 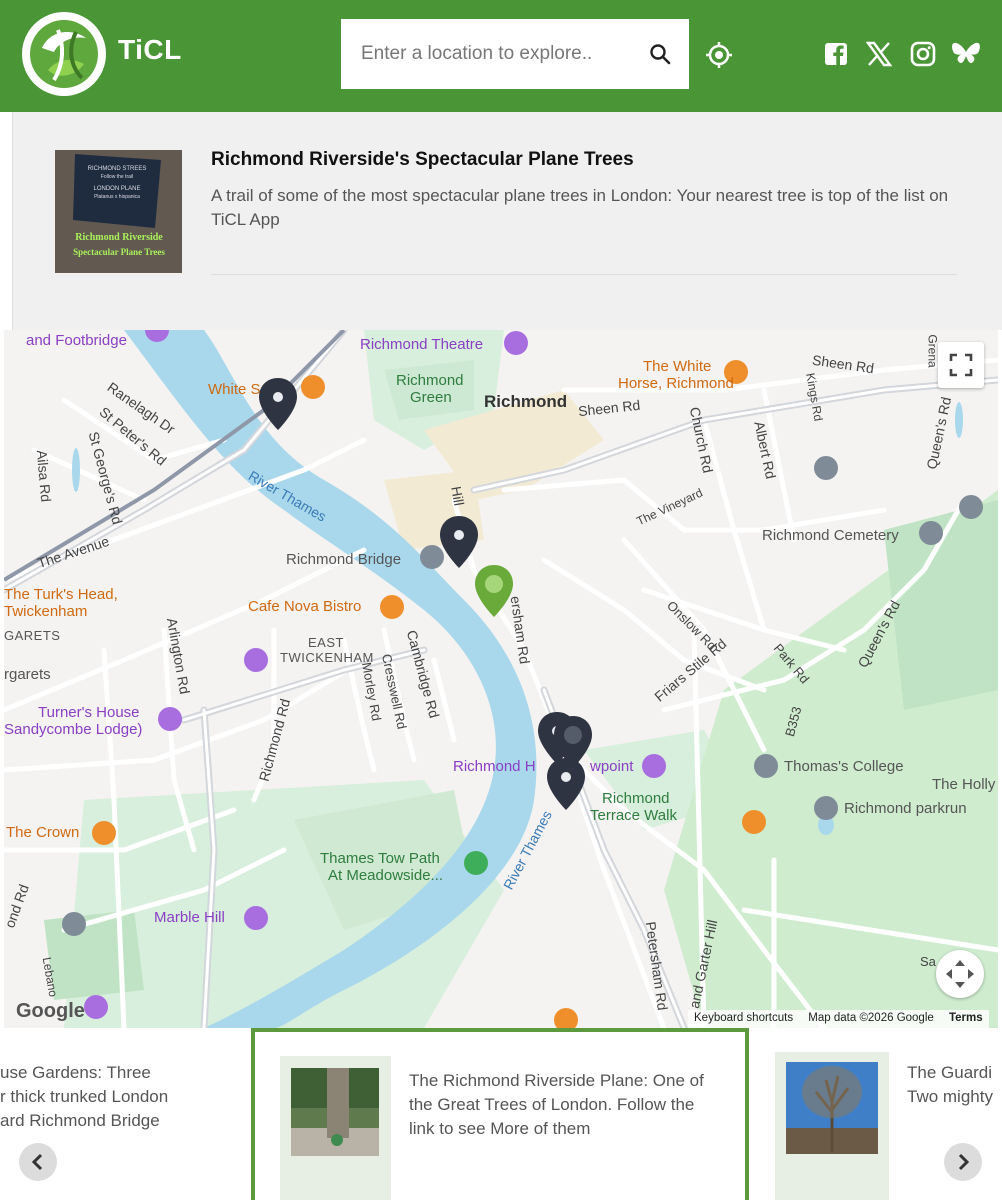 I want to click on sign-line-3: LONDON PLANE, so click(x=116, y=189).